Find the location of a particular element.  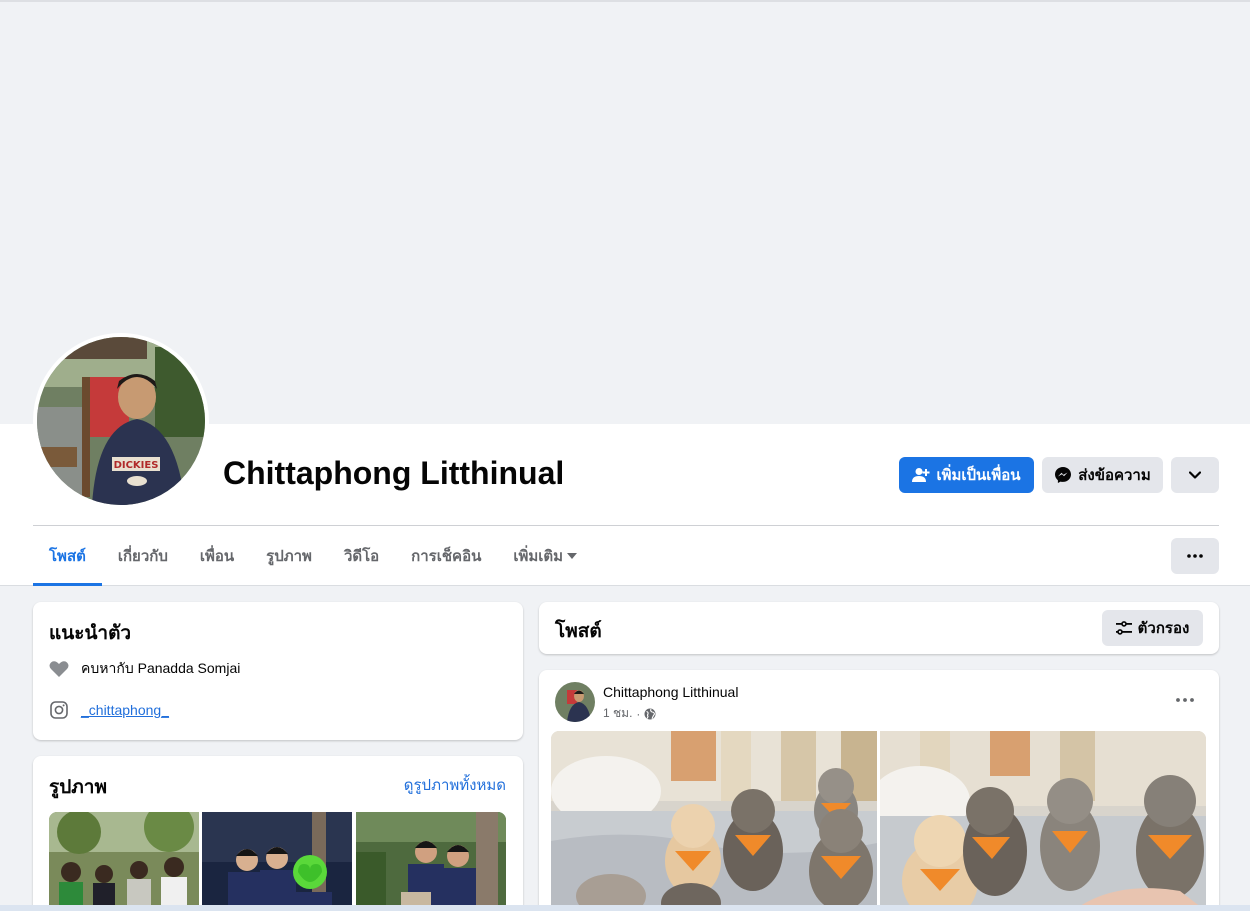

tab-posts: โพสต์ is located at coordinates (67, 556).